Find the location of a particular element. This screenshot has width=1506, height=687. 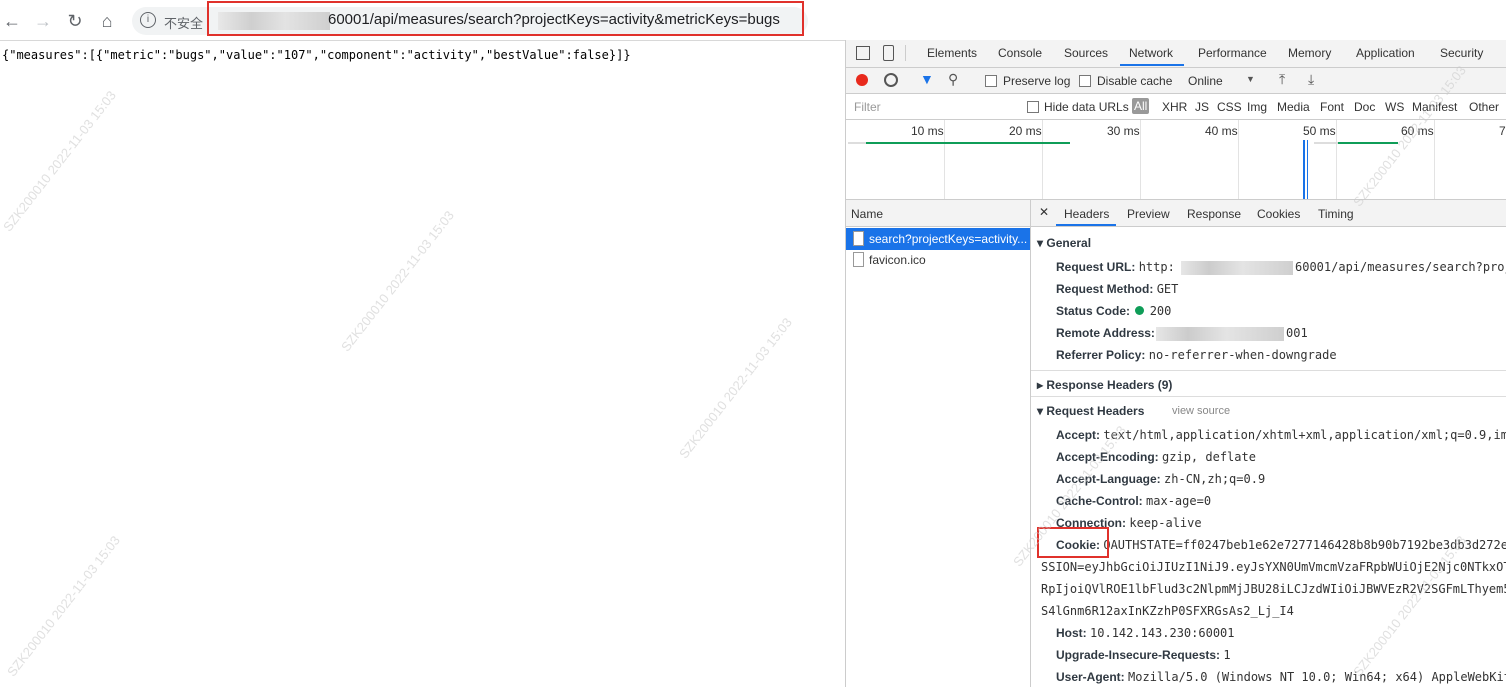

request-url-path: 60001/api/measures/search?projectK is located at coordinates (1400, 267).